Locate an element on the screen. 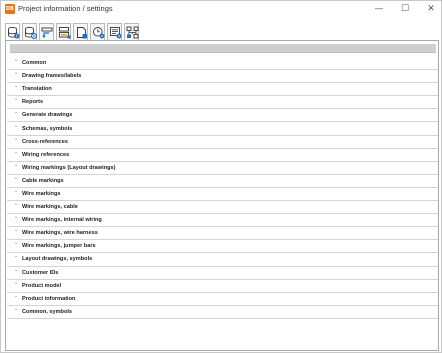 This screenshot has width=442, height=353. section-label: Product model is located at coordinates (42, 285).